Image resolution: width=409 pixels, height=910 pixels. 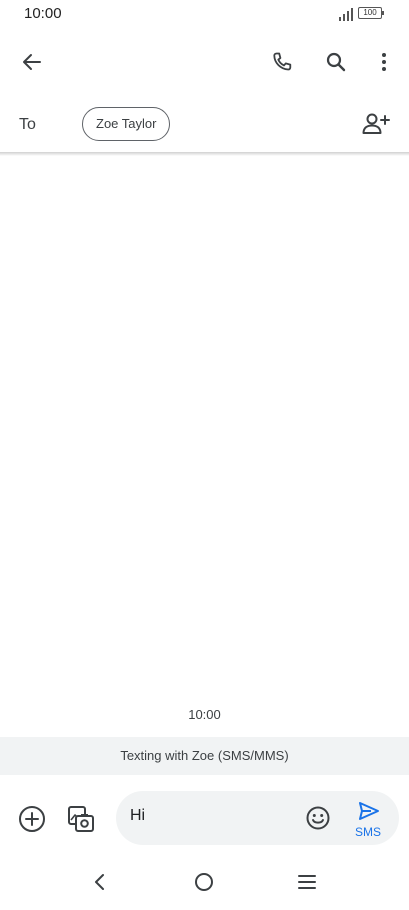 What do you see at coordinates (210, 816) in the screenshot?
I see `message-input` at bounding box center [210, 816].